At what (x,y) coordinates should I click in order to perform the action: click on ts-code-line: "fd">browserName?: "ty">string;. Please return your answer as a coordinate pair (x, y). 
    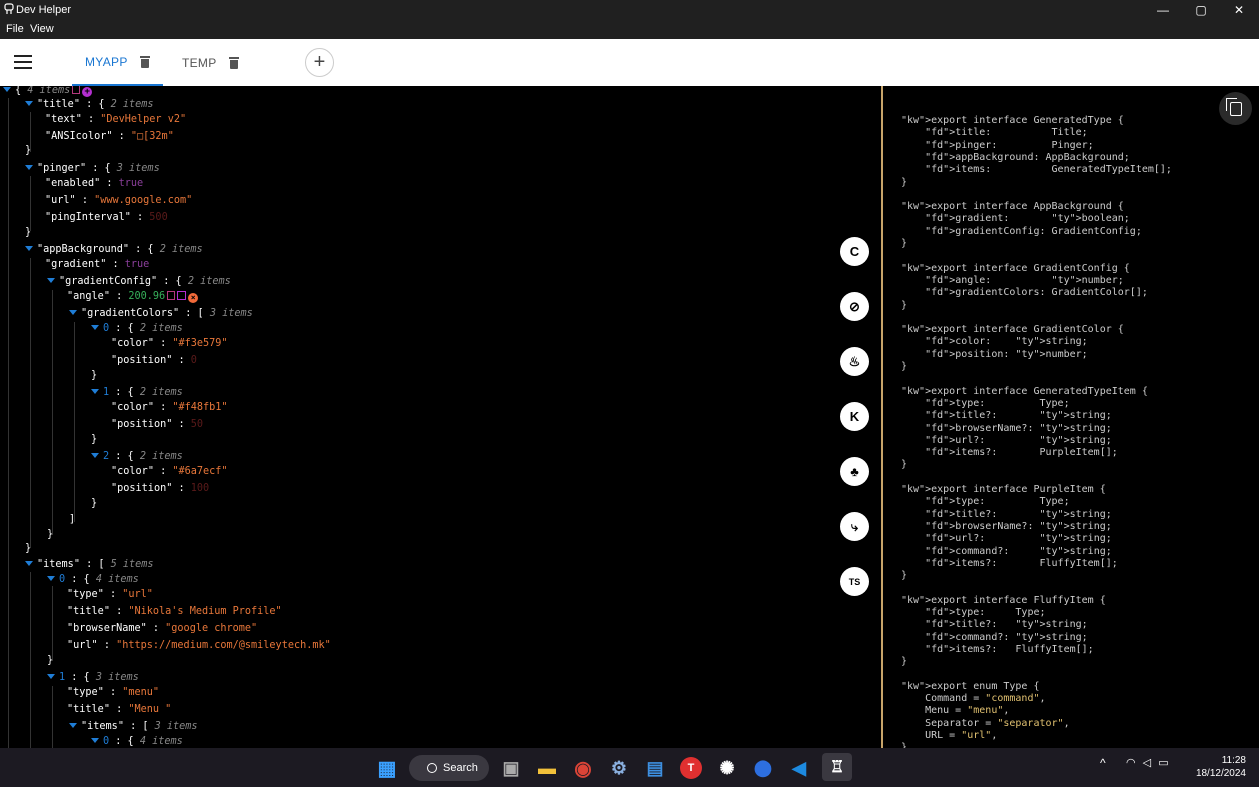
    Looking at the image, I should click on (1018, 526).